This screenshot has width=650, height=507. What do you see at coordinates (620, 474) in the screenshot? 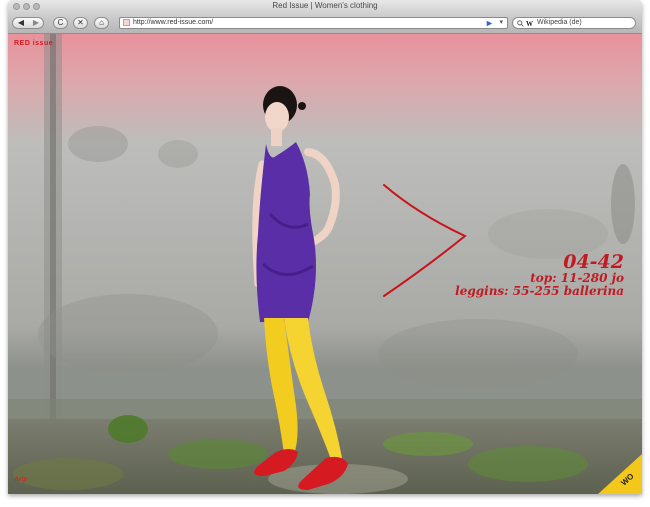
I see `corner-badge: WO` at bounding box center [620, 474].